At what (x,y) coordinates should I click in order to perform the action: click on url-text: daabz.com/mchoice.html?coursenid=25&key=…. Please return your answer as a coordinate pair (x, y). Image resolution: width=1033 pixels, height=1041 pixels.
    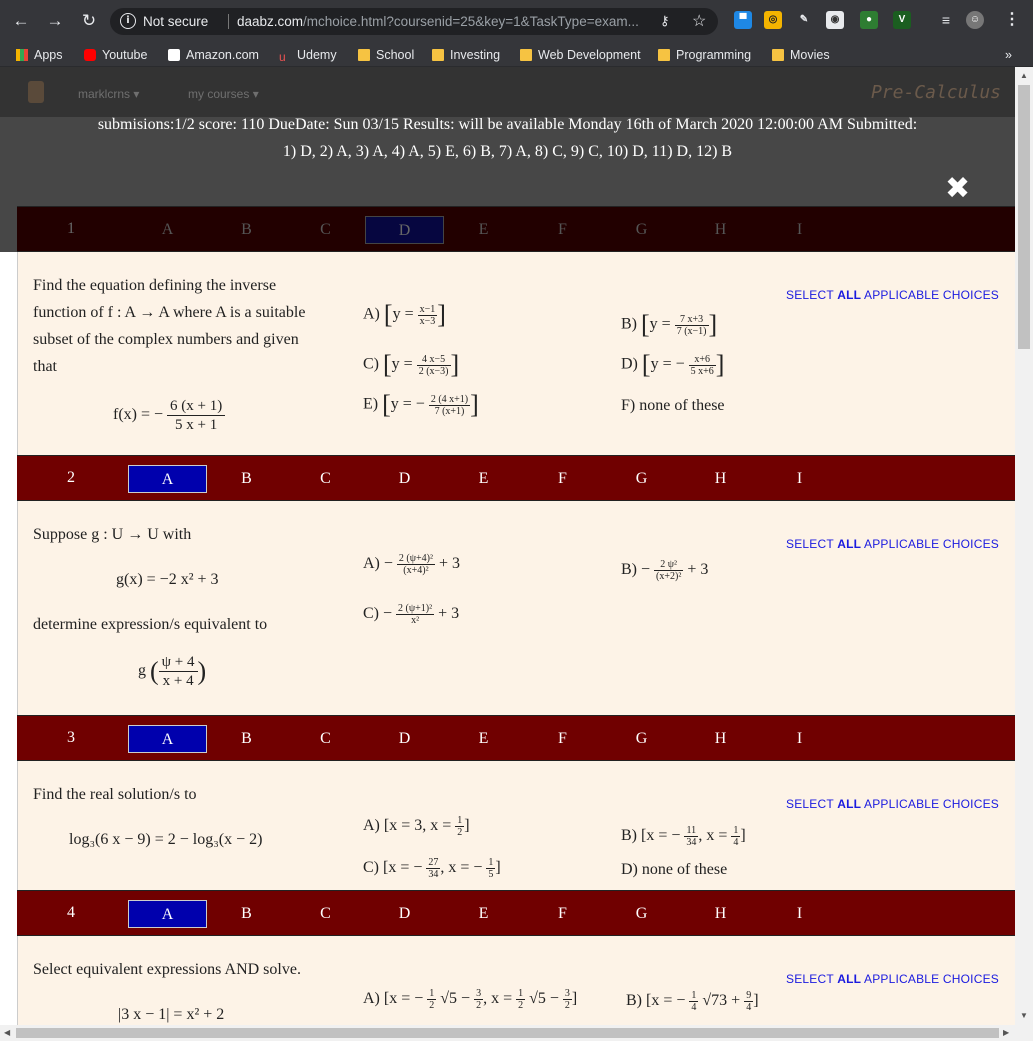
    Looking at the image, I should click on (447, 21).